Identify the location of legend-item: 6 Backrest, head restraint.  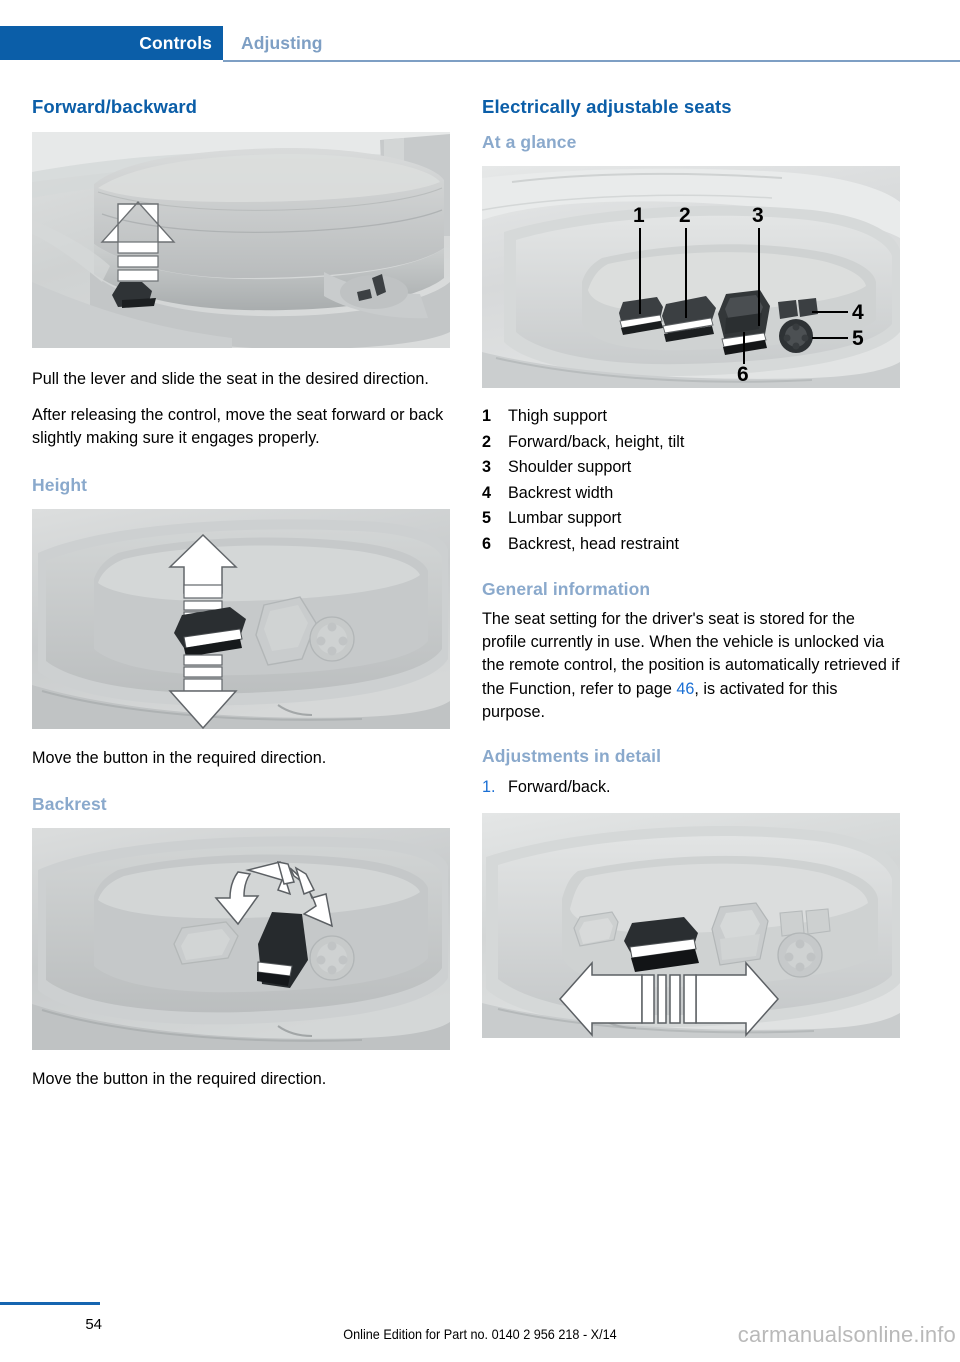
(691, 545).